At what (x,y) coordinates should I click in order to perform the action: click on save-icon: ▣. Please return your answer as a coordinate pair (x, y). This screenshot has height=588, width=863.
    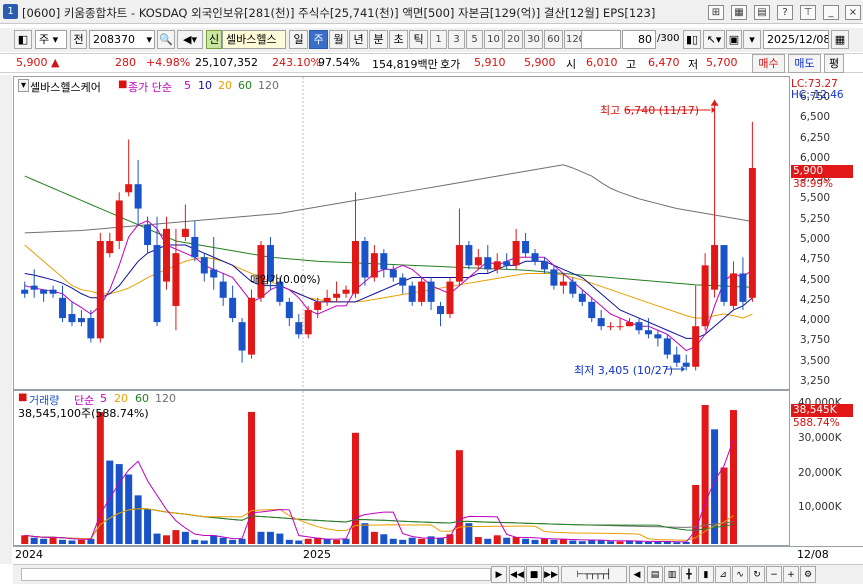
    Looking at the image, I should click on (734, 39).